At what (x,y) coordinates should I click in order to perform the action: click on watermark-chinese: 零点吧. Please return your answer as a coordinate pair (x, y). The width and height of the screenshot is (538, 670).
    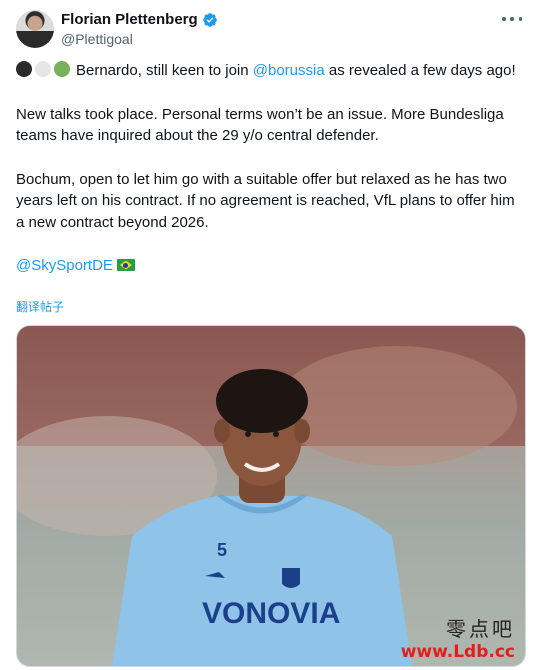
    Looking at the image, I should click on (480, 629).